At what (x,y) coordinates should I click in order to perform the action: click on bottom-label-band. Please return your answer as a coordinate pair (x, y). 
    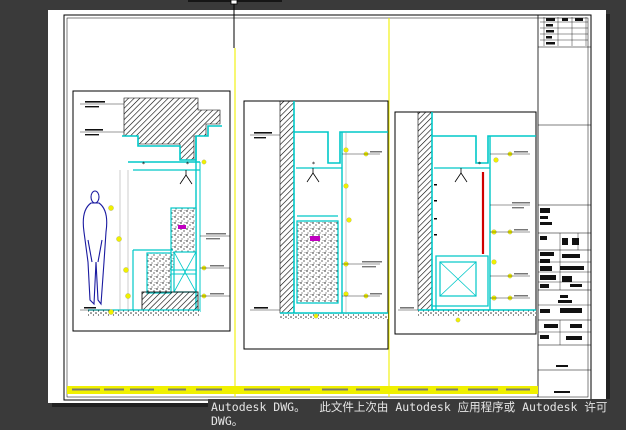
    Looking at the image, I should click on (302, 390).